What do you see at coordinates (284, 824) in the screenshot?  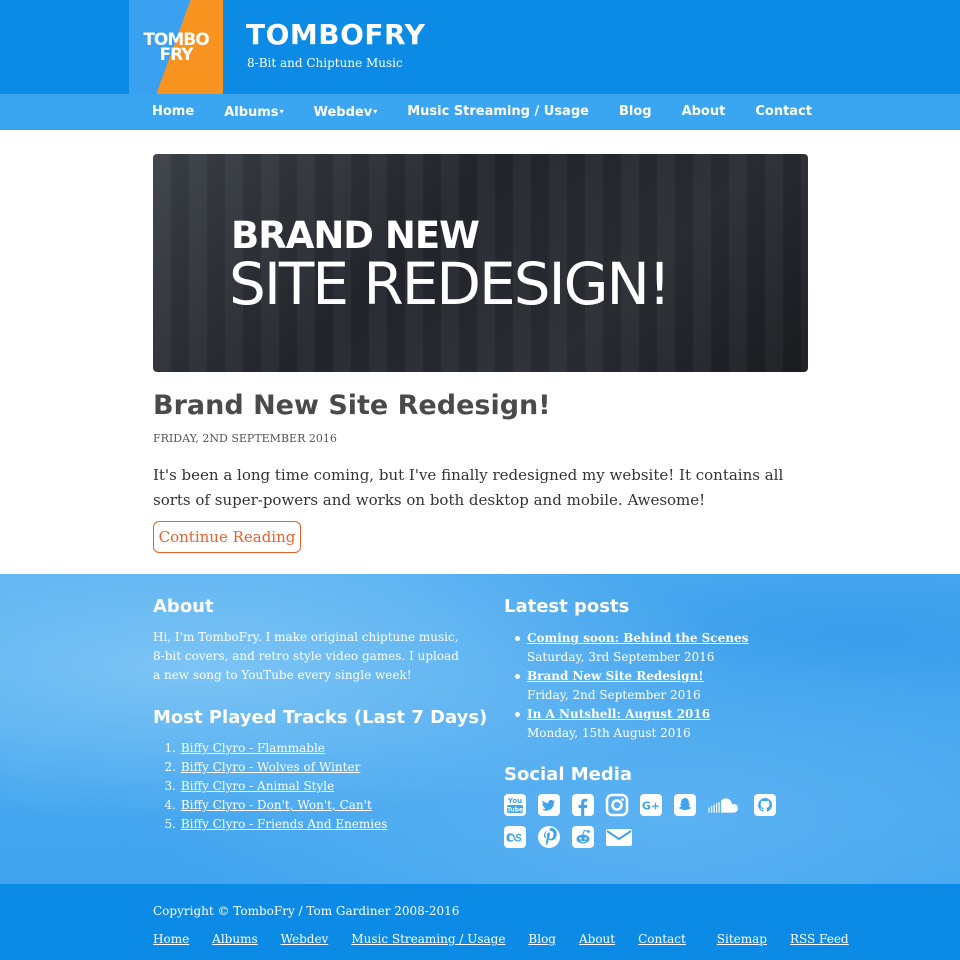 I see `track-link: Biffy Clyro - Friends And Enemies` at bounding box center [284, 824].